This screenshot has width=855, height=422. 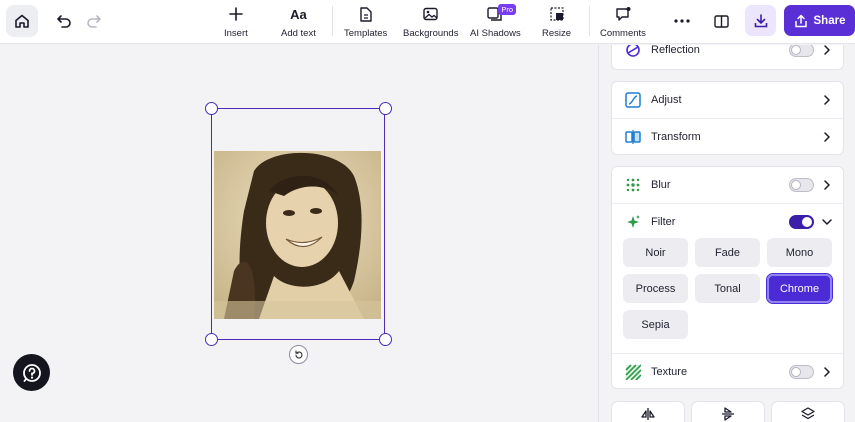 I want to click on more-icon, so click(x=682, y=21).